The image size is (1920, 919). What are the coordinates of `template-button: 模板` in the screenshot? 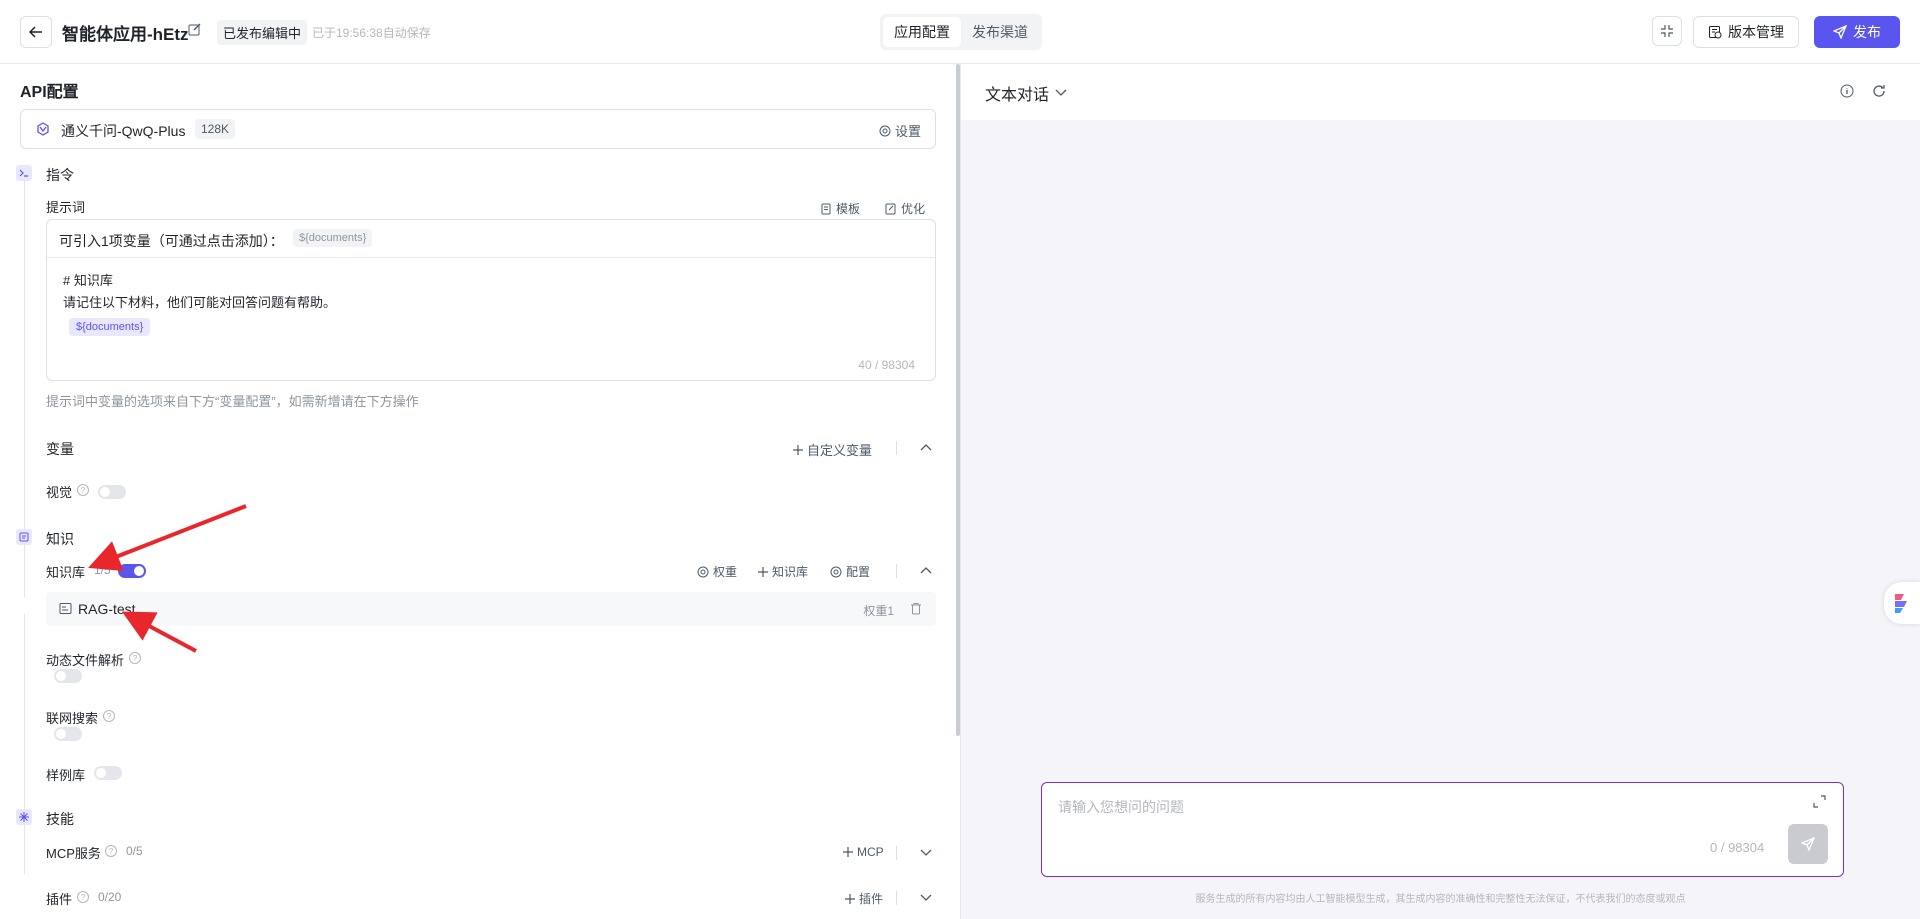 It's located at (840, 208).